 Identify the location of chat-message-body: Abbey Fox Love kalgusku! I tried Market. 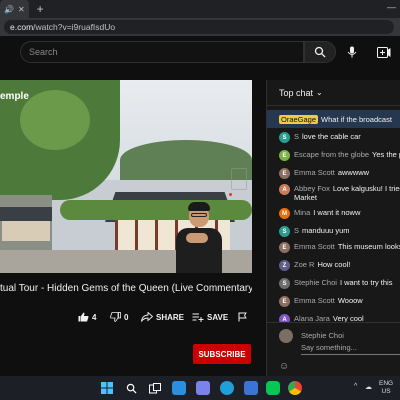
(347, 193).